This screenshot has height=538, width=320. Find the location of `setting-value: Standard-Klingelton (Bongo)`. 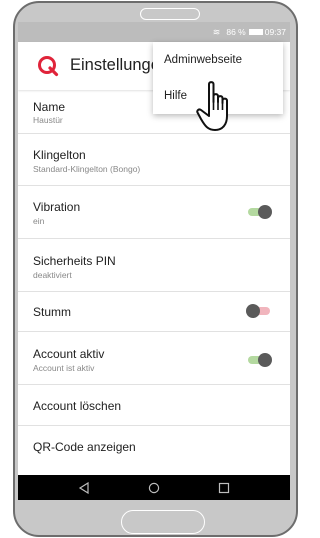

setting-value: Standard-Klingelton (Bongo) is located at coordinates (87, 169).